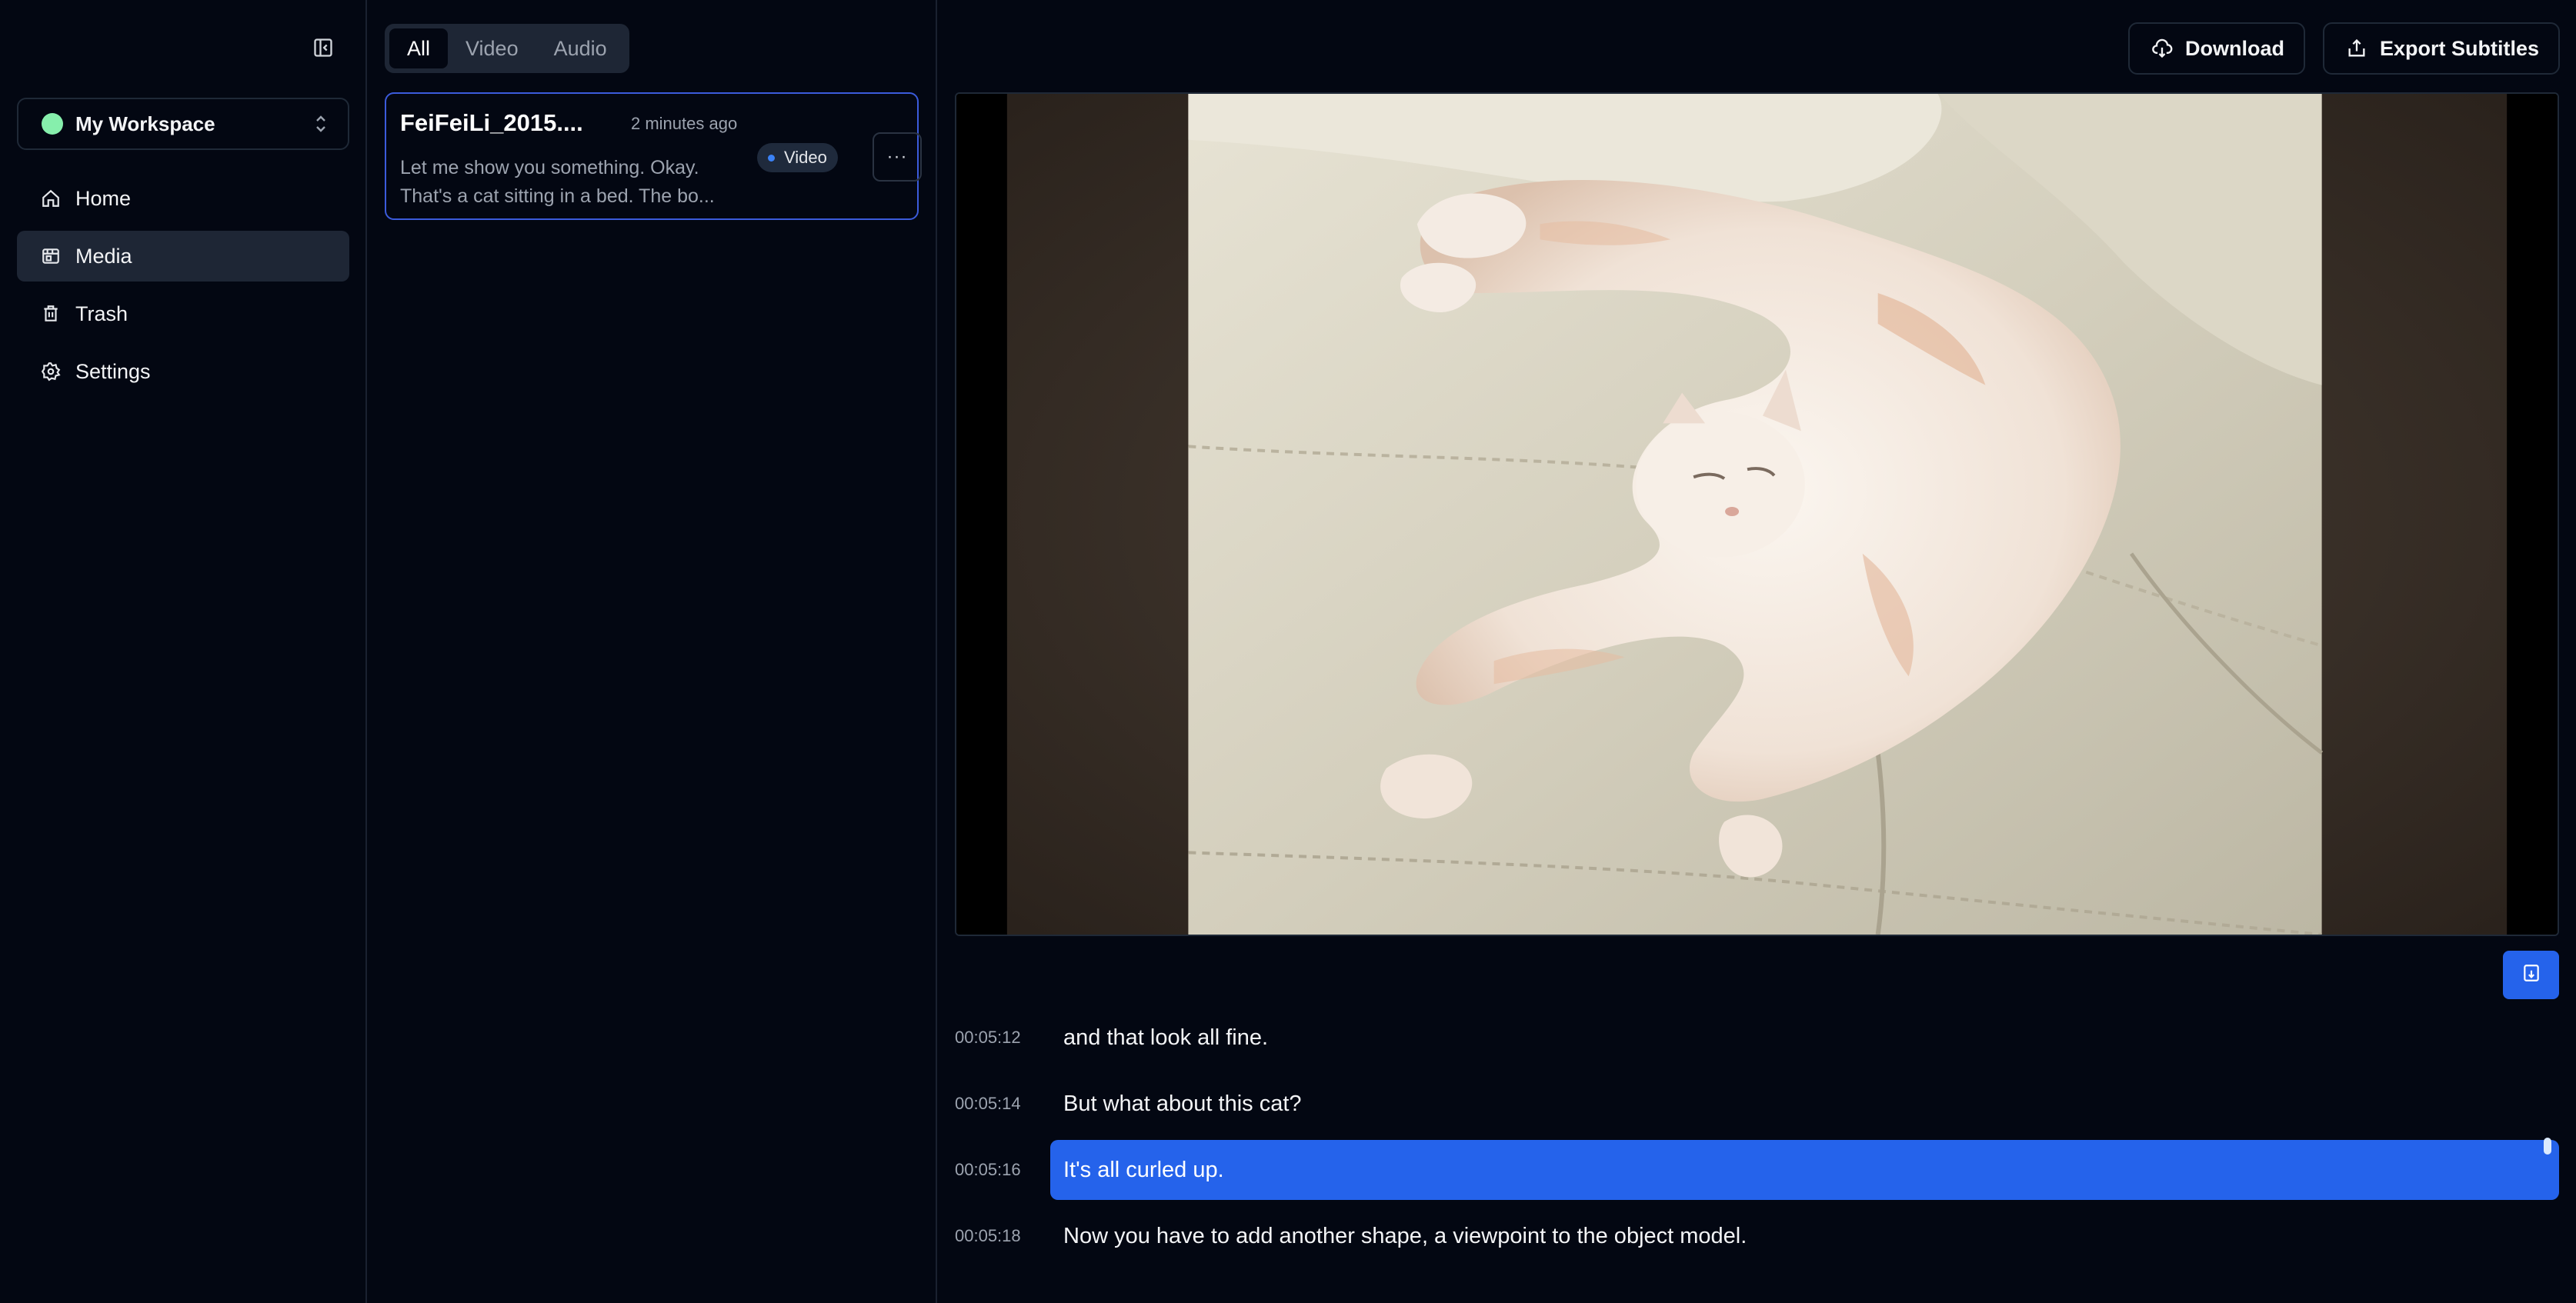 The height and width of the screenshot is (1303, 2576). Describe the element at coordinates (771, 158) in the screenshot. I see `badge-dot-icon` at that location.